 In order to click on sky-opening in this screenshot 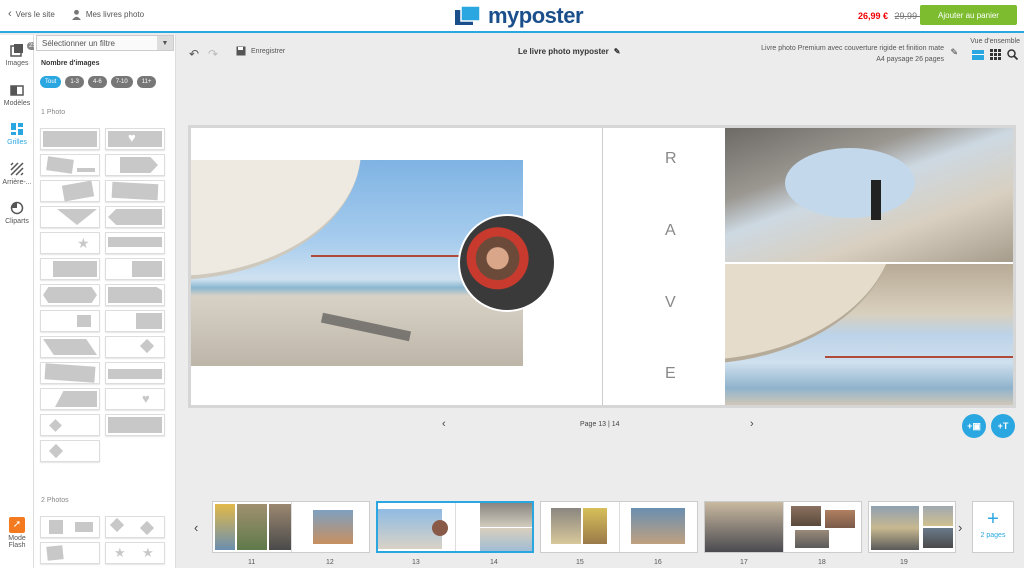, I will do `click(850, 183)`.